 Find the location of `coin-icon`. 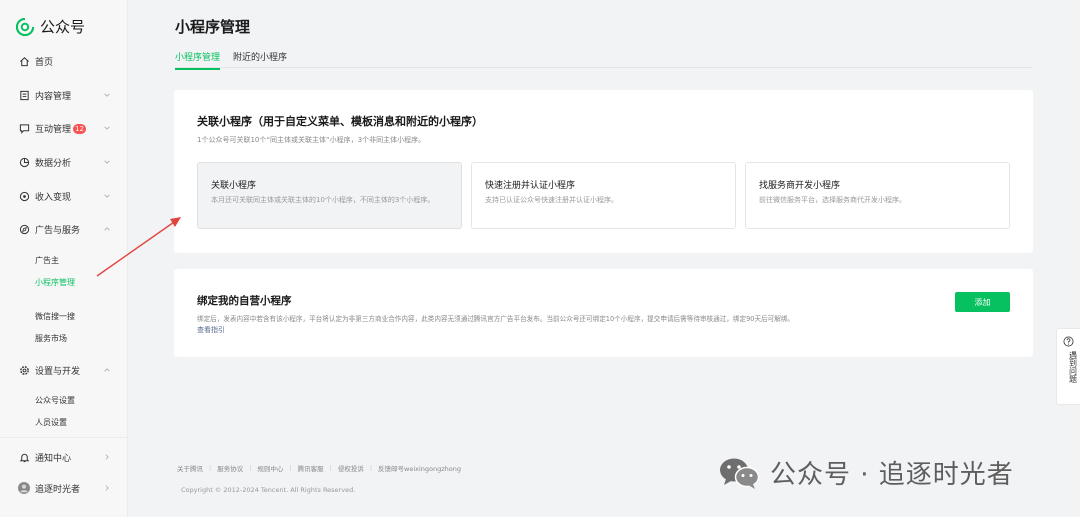

coin-icon is located at coordinates (24, 196).